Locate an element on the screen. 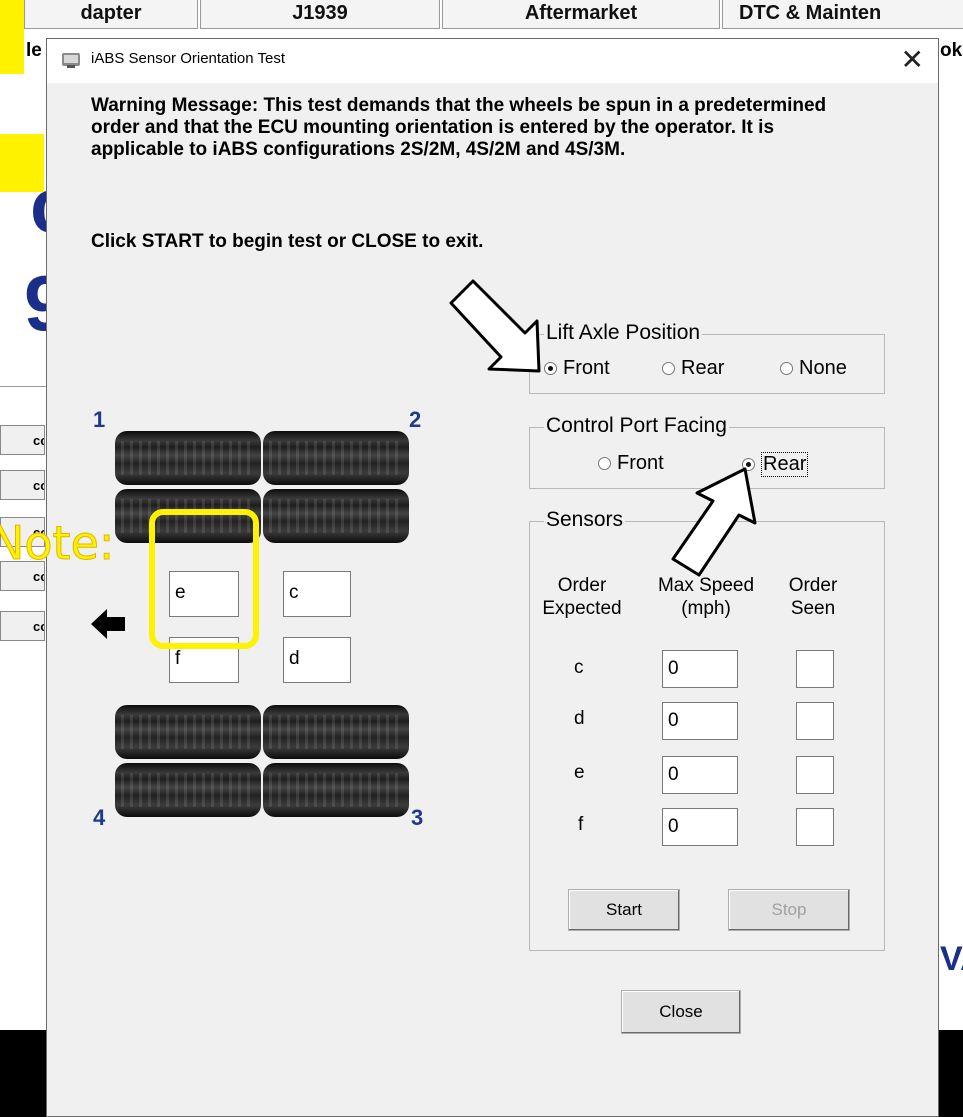 This screenshot has height=1117, width=963. max-speed-c-field: 0 is located at coordinates (700, 669).